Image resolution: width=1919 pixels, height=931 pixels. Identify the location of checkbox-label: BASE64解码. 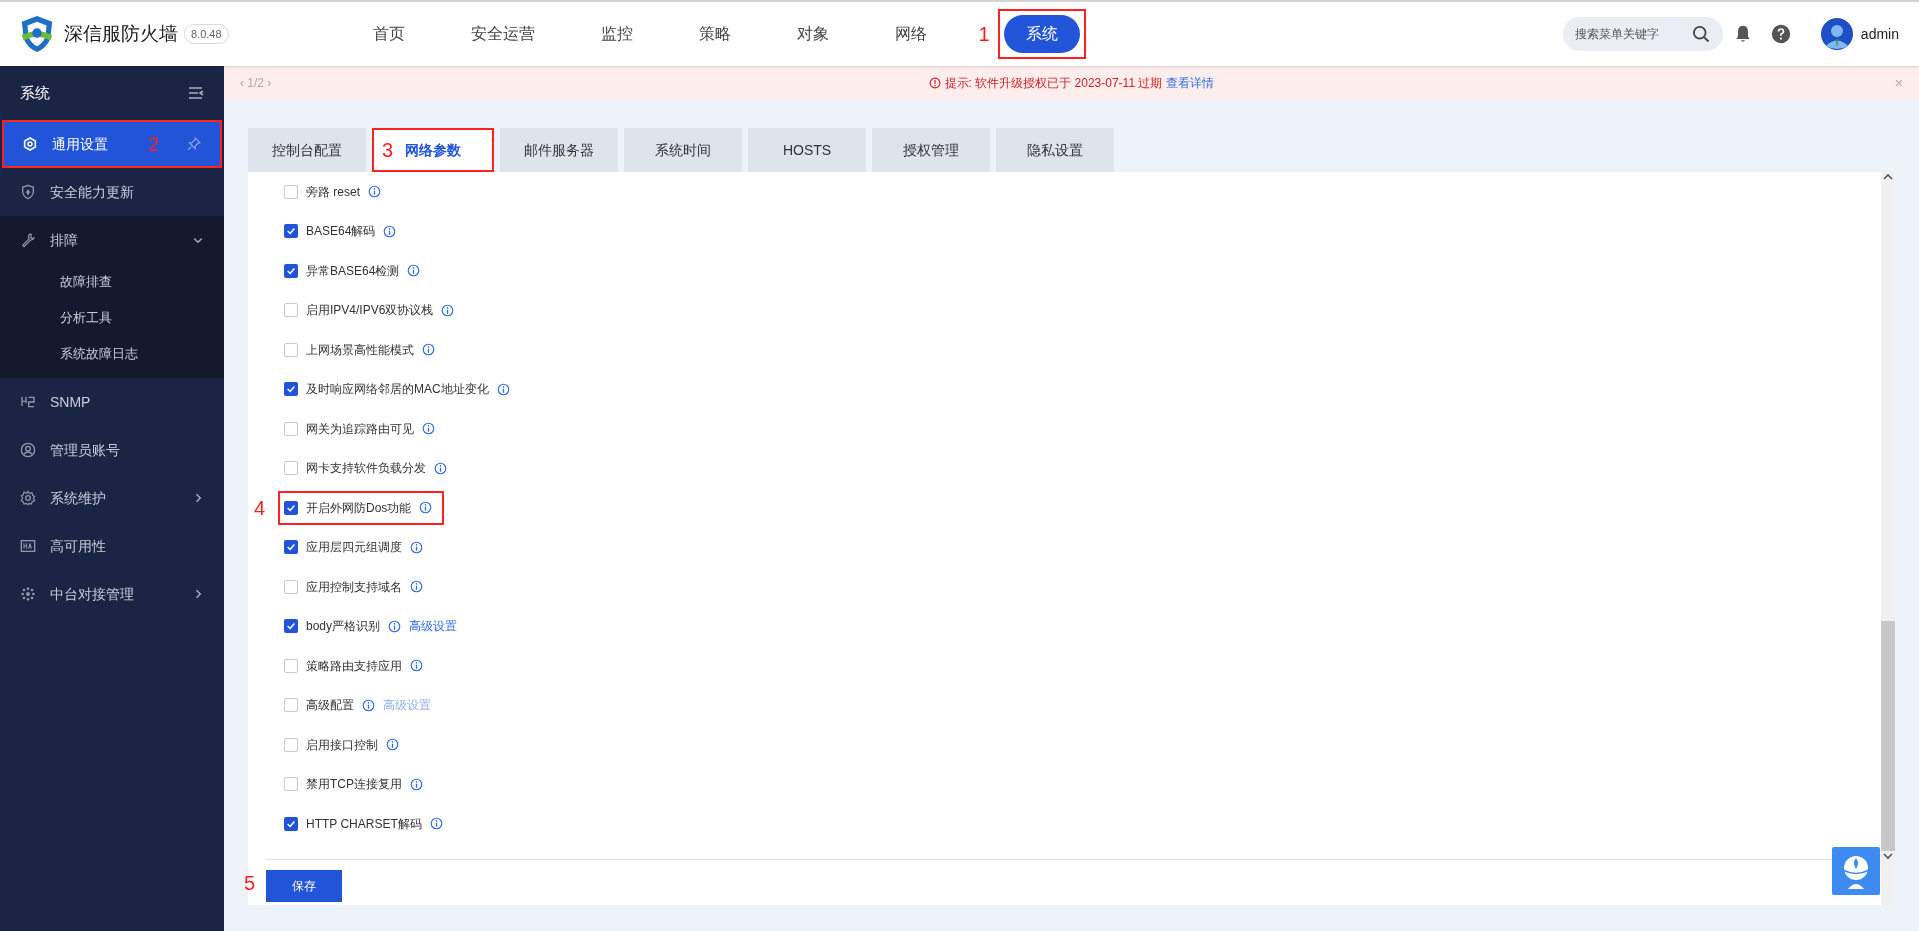
(341, 232).